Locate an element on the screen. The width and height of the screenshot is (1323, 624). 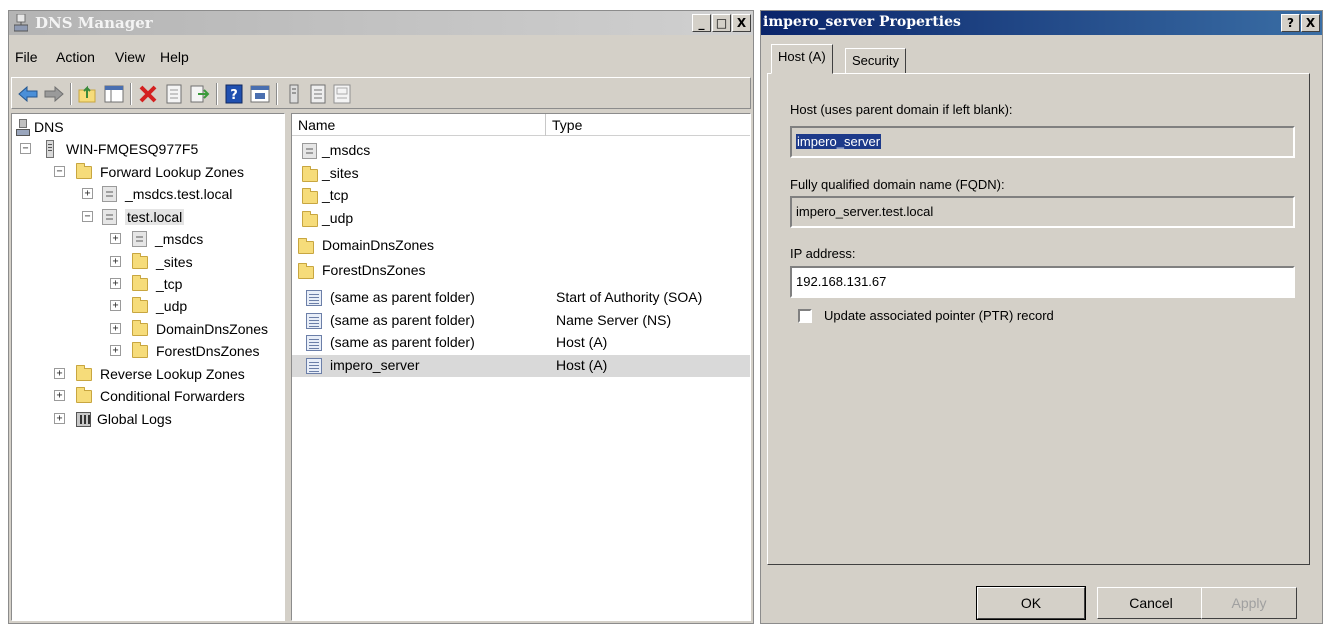
tree-item-label: Forward Lookup Zones is located at coordinates (172, 172).